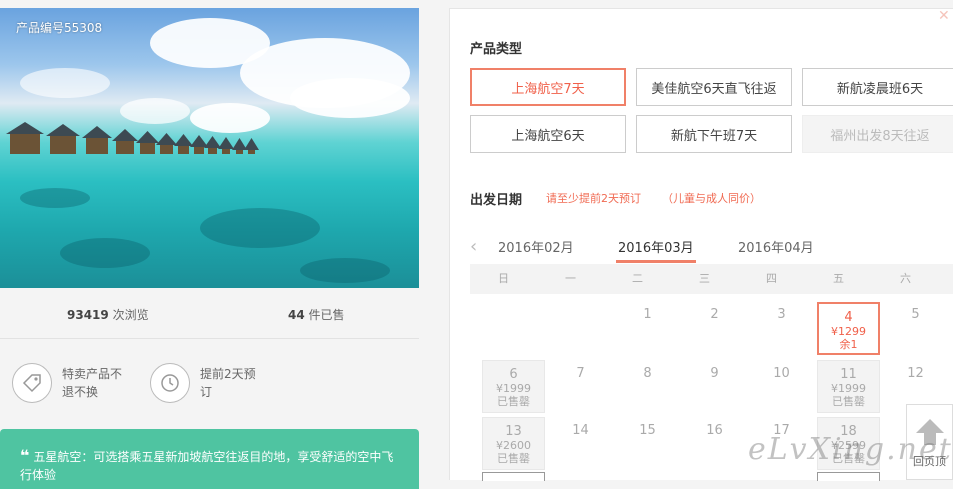  What do you see at coordinates (32, 383) in the screenshot?
I see `tag-icon` at bounding box center [32, 383].